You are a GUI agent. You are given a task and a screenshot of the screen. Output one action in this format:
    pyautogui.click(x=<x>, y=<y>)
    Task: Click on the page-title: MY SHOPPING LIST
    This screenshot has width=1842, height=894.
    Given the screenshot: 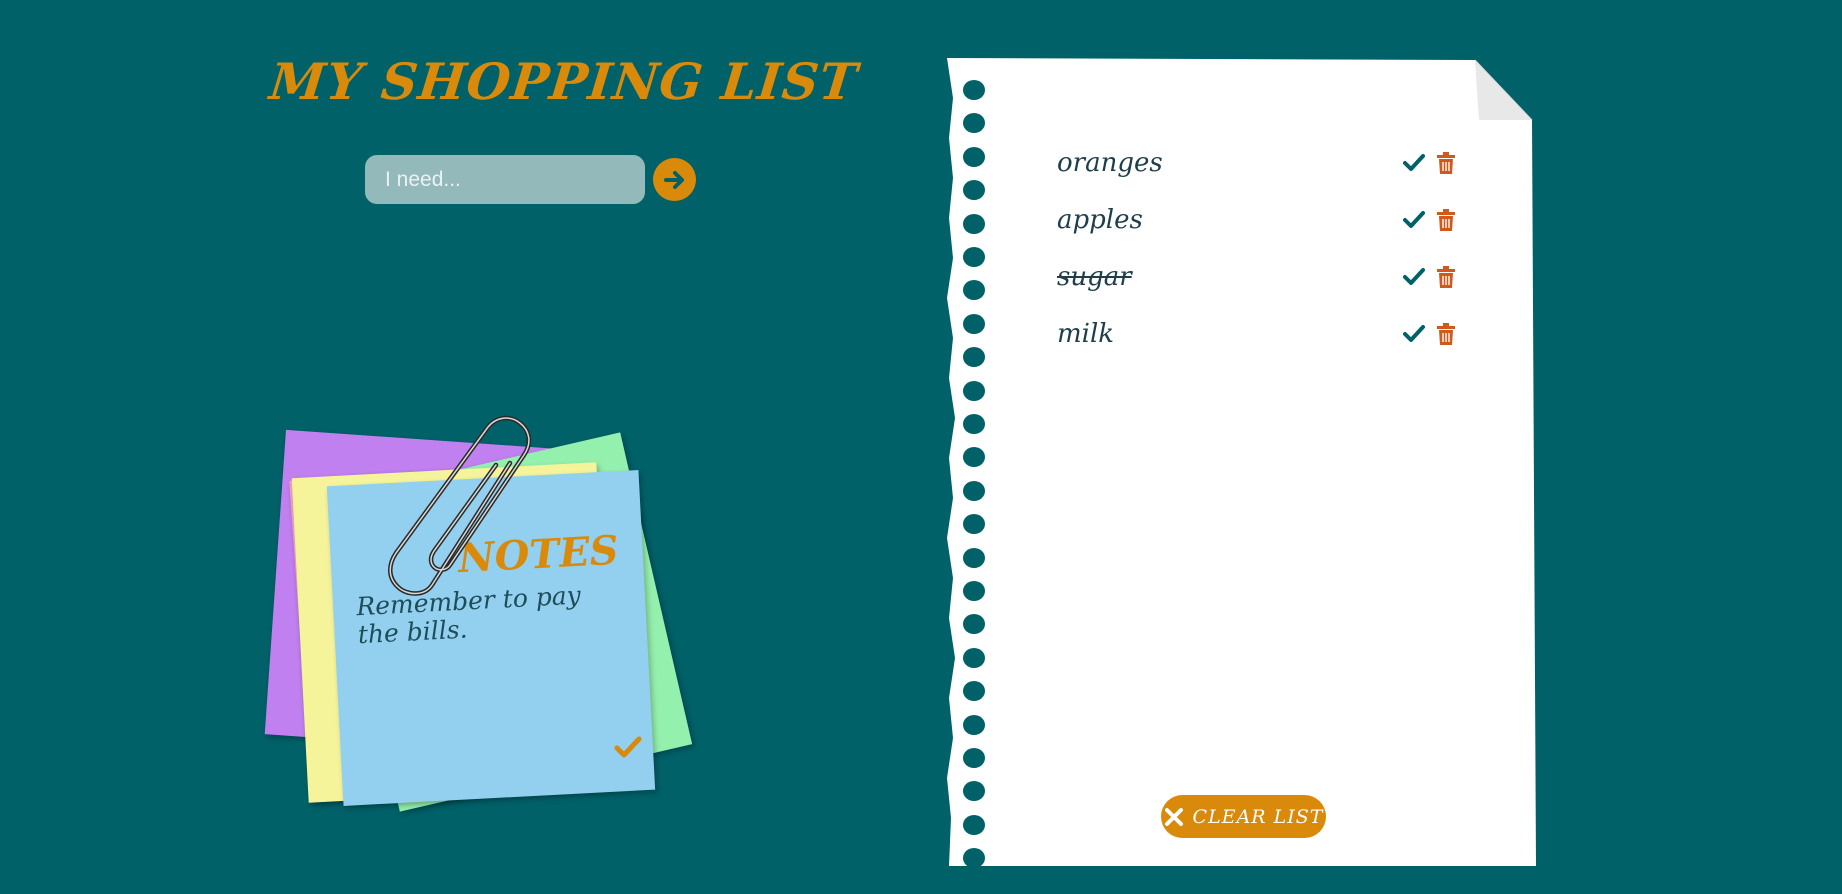 What is the action you would take?
    pyautogui.click(x=563, y=81)
    